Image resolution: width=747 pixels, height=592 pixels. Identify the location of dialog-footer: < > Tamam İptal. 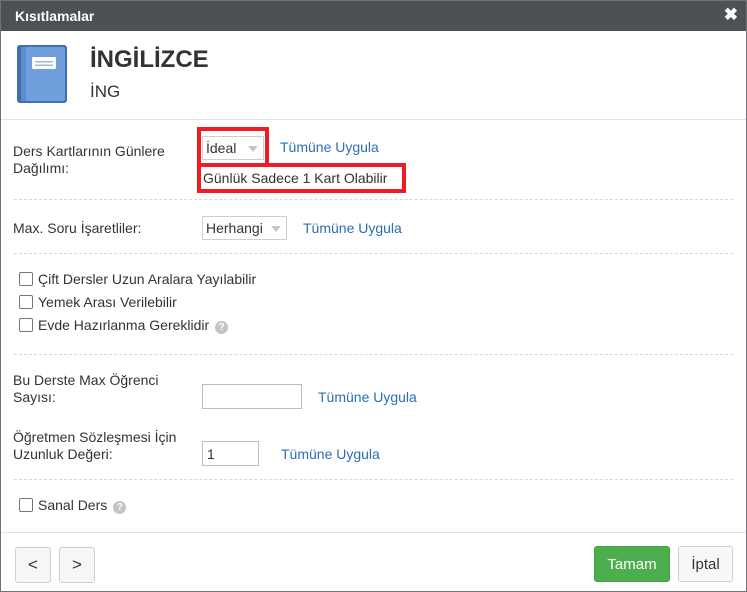
(373, 562).